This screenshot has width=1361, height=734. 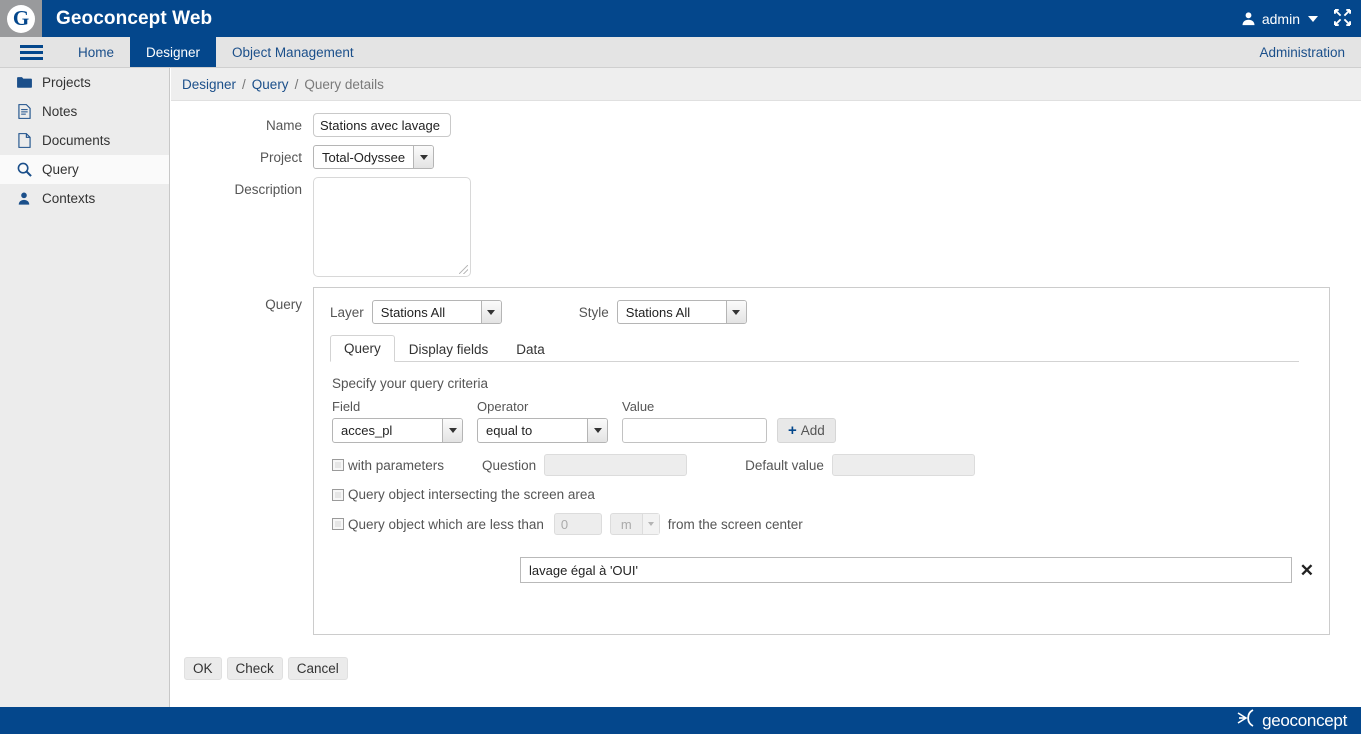 I want to click on layer-label: Layer, so click(x=347, y=312).